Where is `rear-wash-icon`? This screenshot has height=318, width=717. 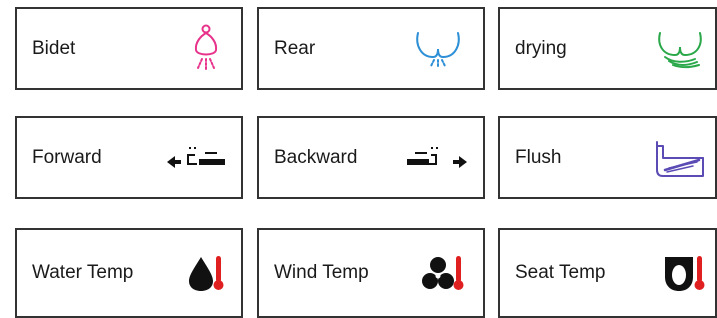 rear-wash-icon is located at coordinates (438, 49).